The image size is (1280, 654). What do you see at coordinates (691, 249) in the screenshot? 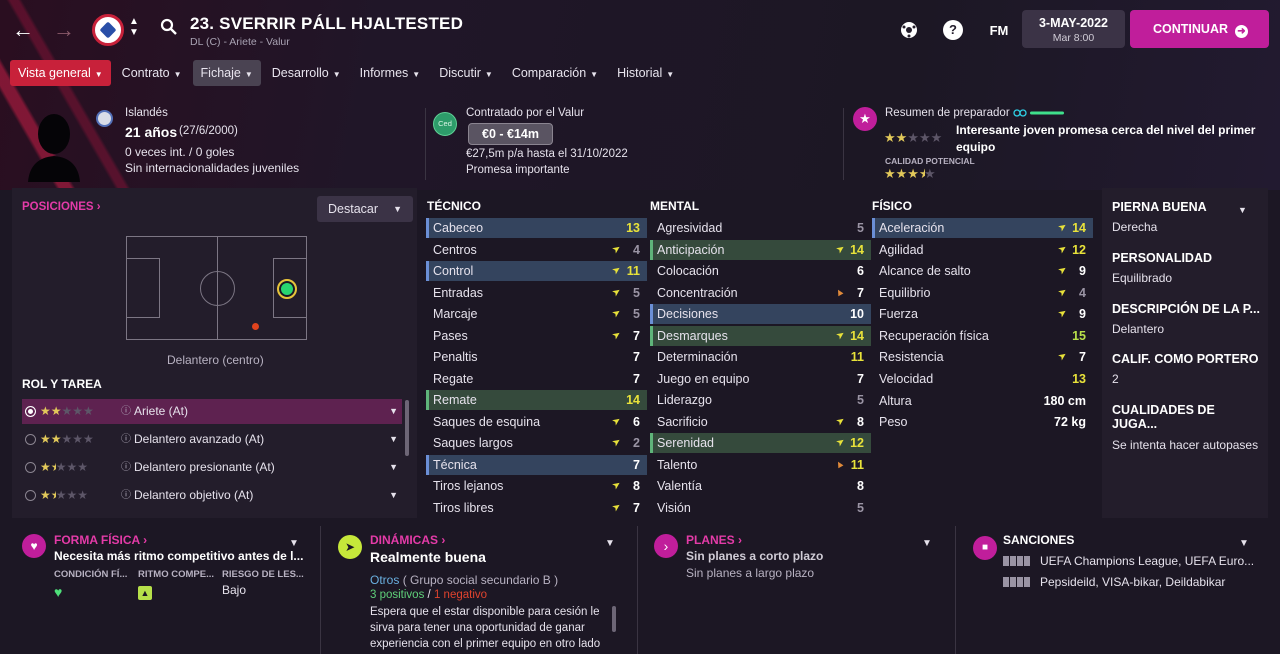
I see `attribute-name: Anticipación` at bounding box center [691, 249].